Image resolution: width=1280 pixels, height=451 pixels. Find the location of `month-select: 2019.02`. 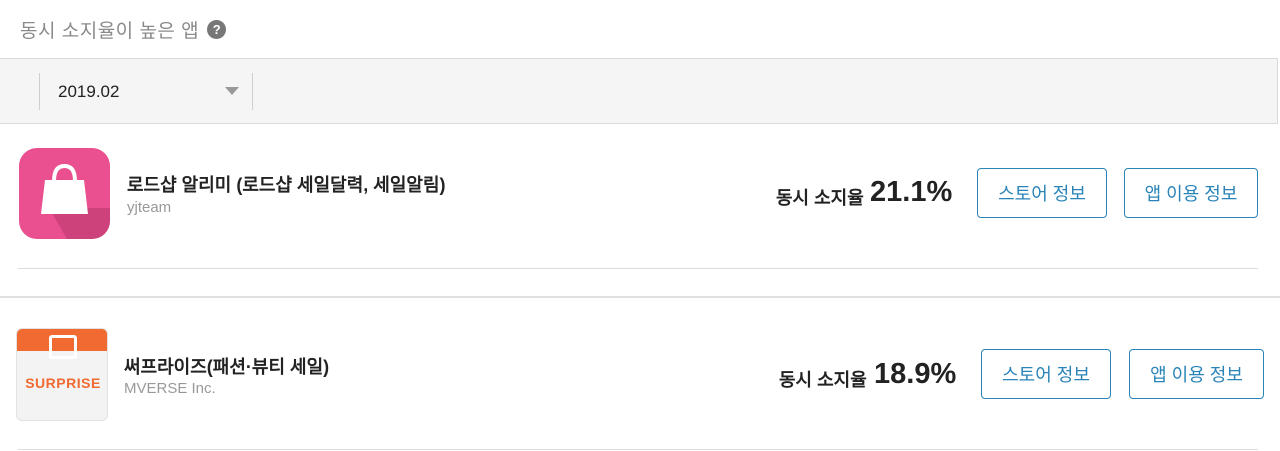

month-select: 2019.02 is located at coordinates (146, 91).